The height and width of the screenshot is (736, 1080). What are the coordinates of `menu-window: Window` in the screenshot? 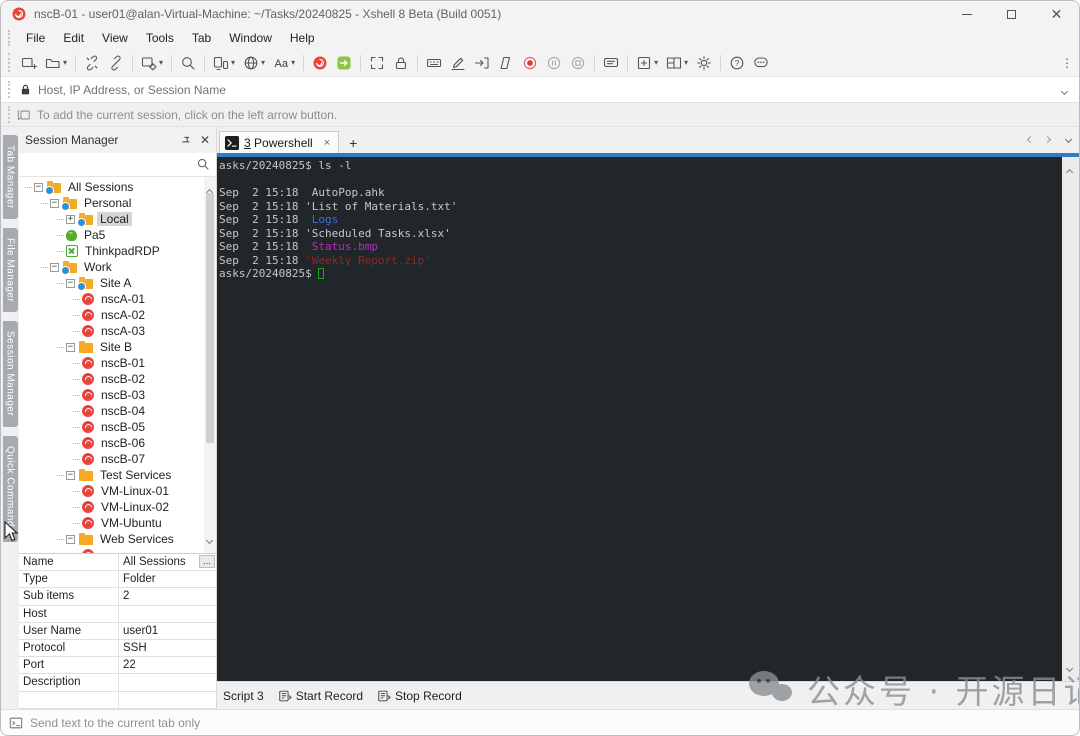 It's located at (250, 38).